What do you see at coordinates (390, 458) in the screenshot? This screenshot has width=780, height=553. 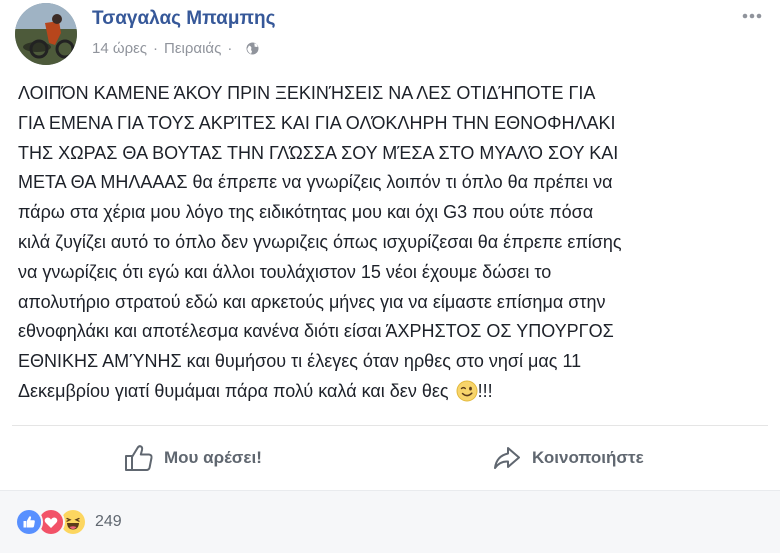 I see `post-actions: Μου αρέσει! Κοινοποιήστε` at bounding box center [390, 458].